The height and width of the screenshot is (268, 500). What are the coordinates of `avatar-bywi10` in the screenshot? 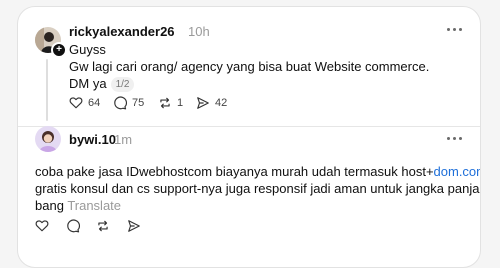 It's located at (48, 139).